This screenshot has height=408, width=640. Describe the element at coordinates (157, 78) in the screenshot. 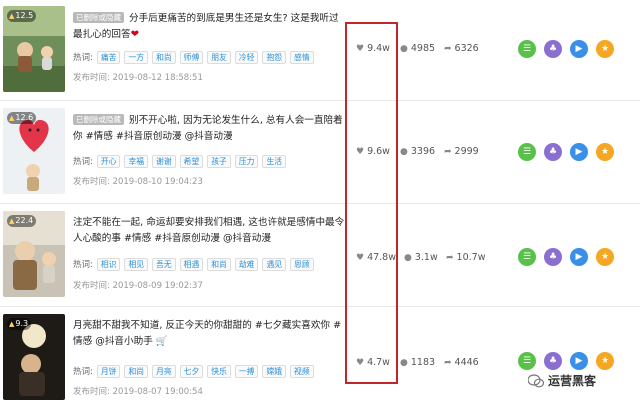

I see `publish-time-value: 2019-08-12 18:58:51` at that location.